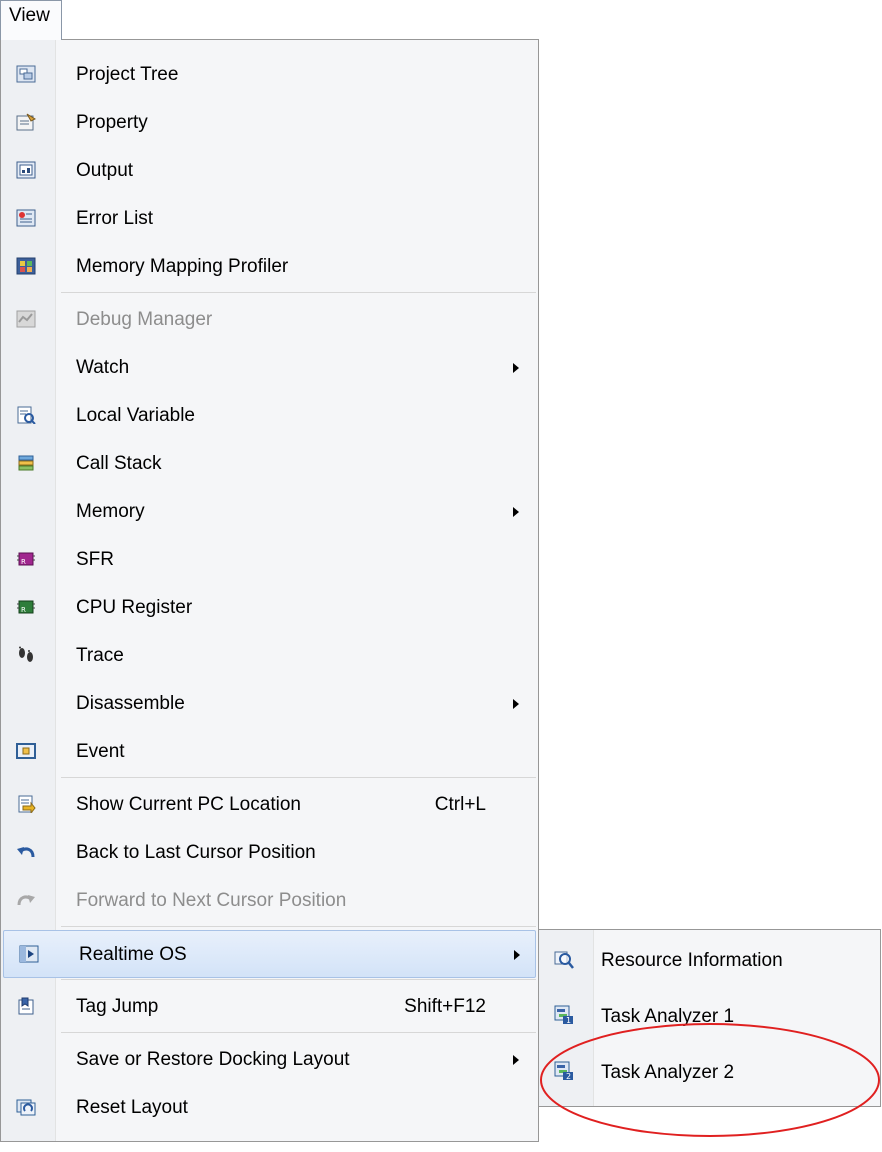 This screenshot has width=882, height=1152. I want to click on property-icon, so click(26, 122).